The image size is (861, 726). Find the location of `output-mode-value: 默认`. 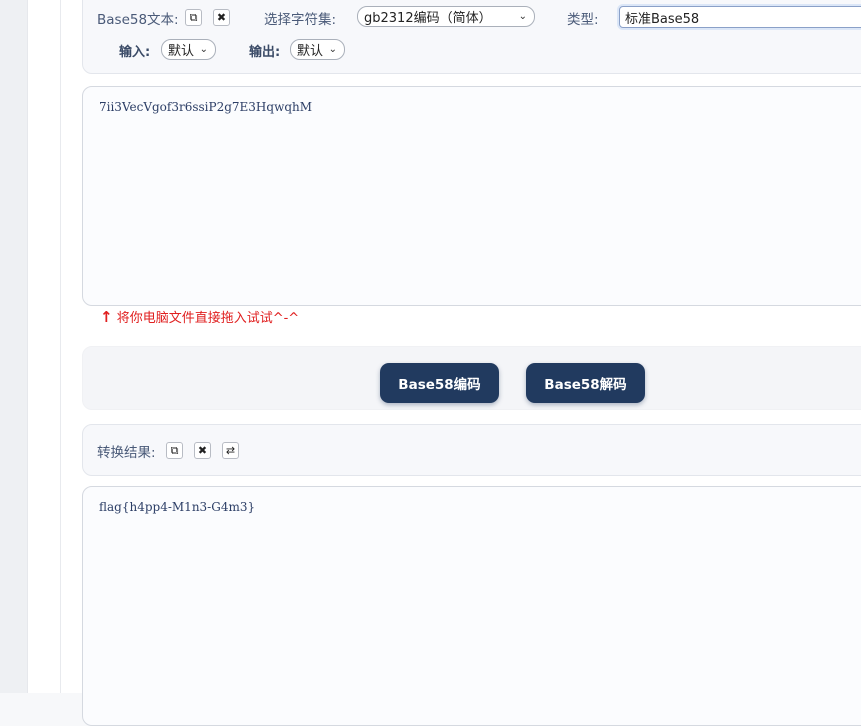

output-mode-value: 默认 is located at coordinates (310, 51).